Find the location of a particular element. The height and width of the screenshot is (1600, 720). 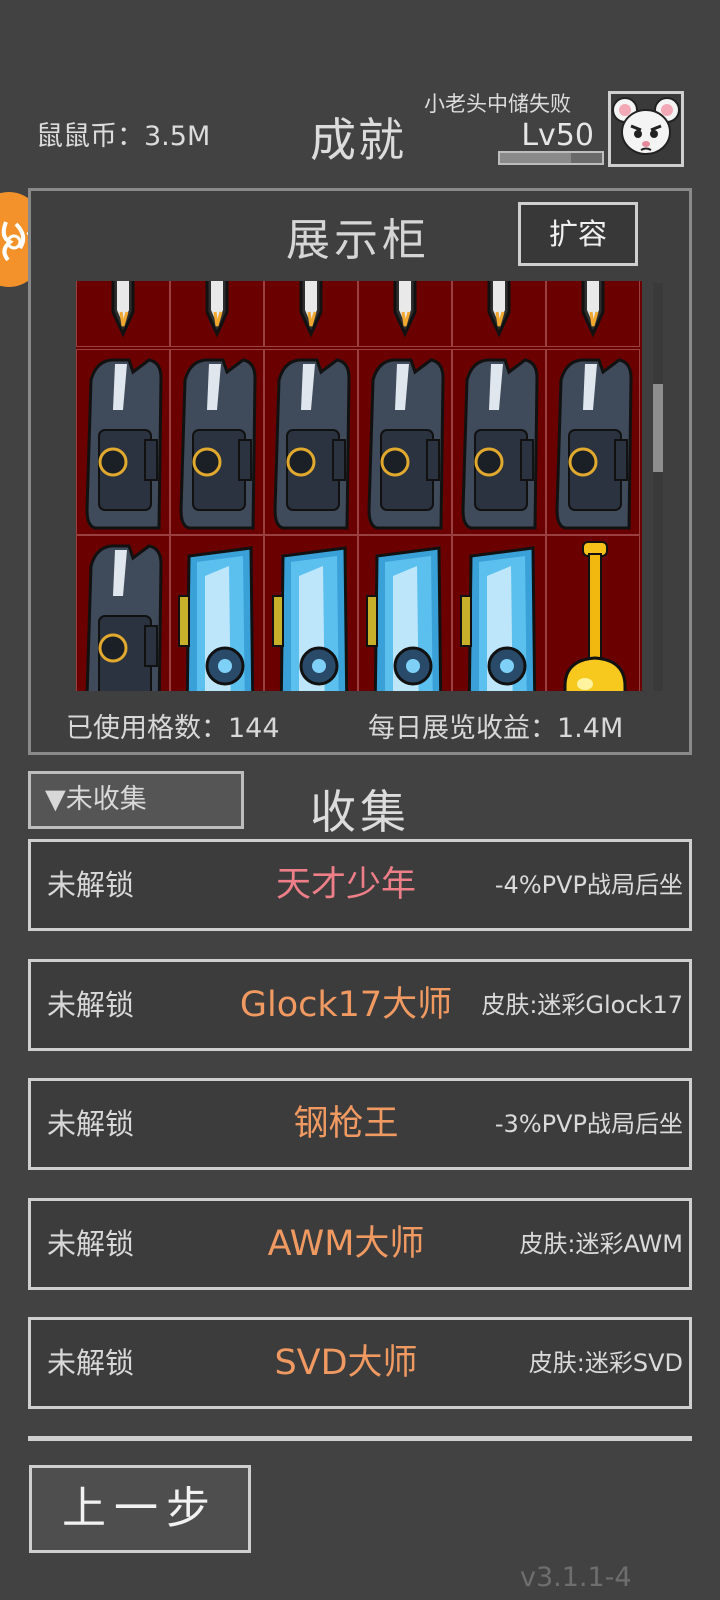

player-level: Lv50 is located at coordinates (557, 135).